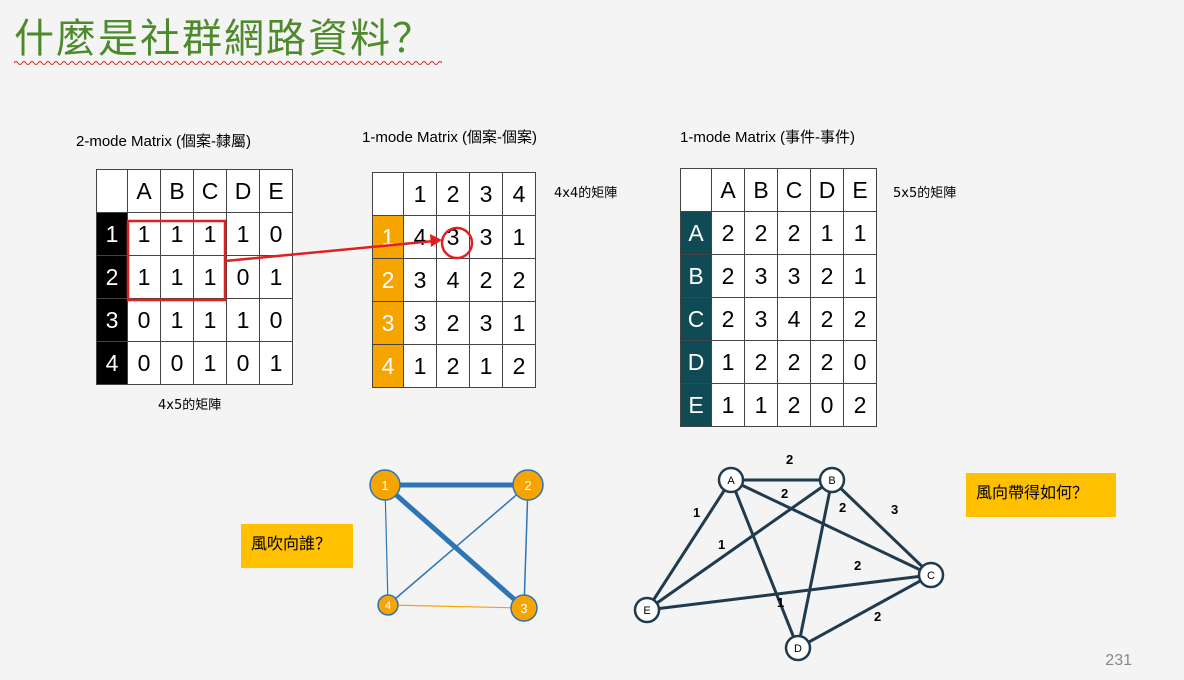 The image size is (1184, 680). Describe the element at coordinates (329, 251) in the screenshot. I see `highlight-arrow` at that location.